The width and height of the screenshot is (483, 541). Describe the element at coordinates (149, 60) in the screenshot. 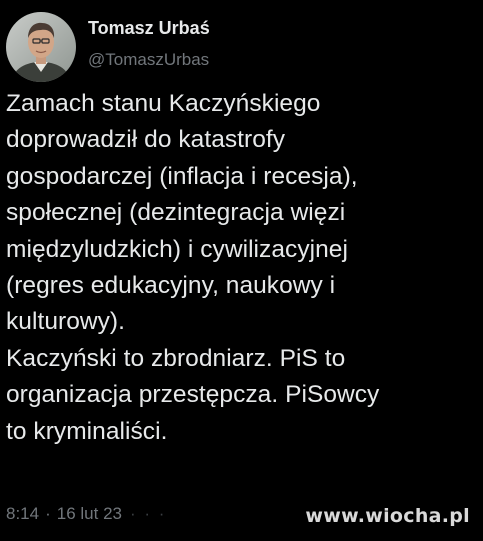

I see `author-handle: @TomaszUrbas` at that location.